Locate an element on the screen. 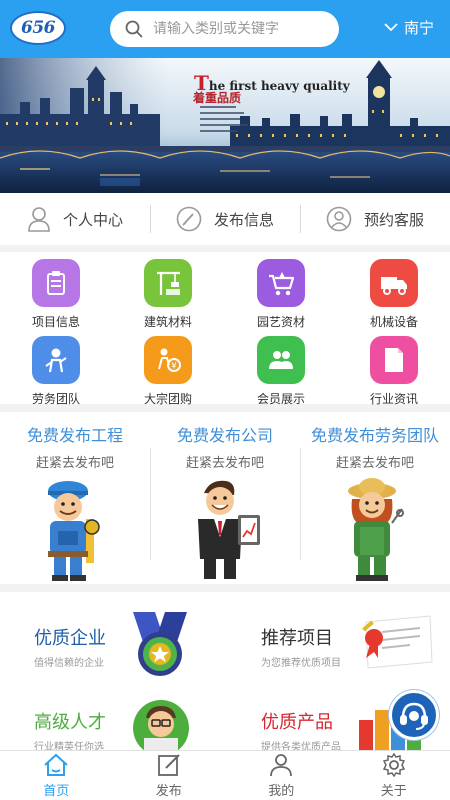 This screenshot has height=800, width=450. category-label: 大宗团购 is located at coordinates (167, 399).